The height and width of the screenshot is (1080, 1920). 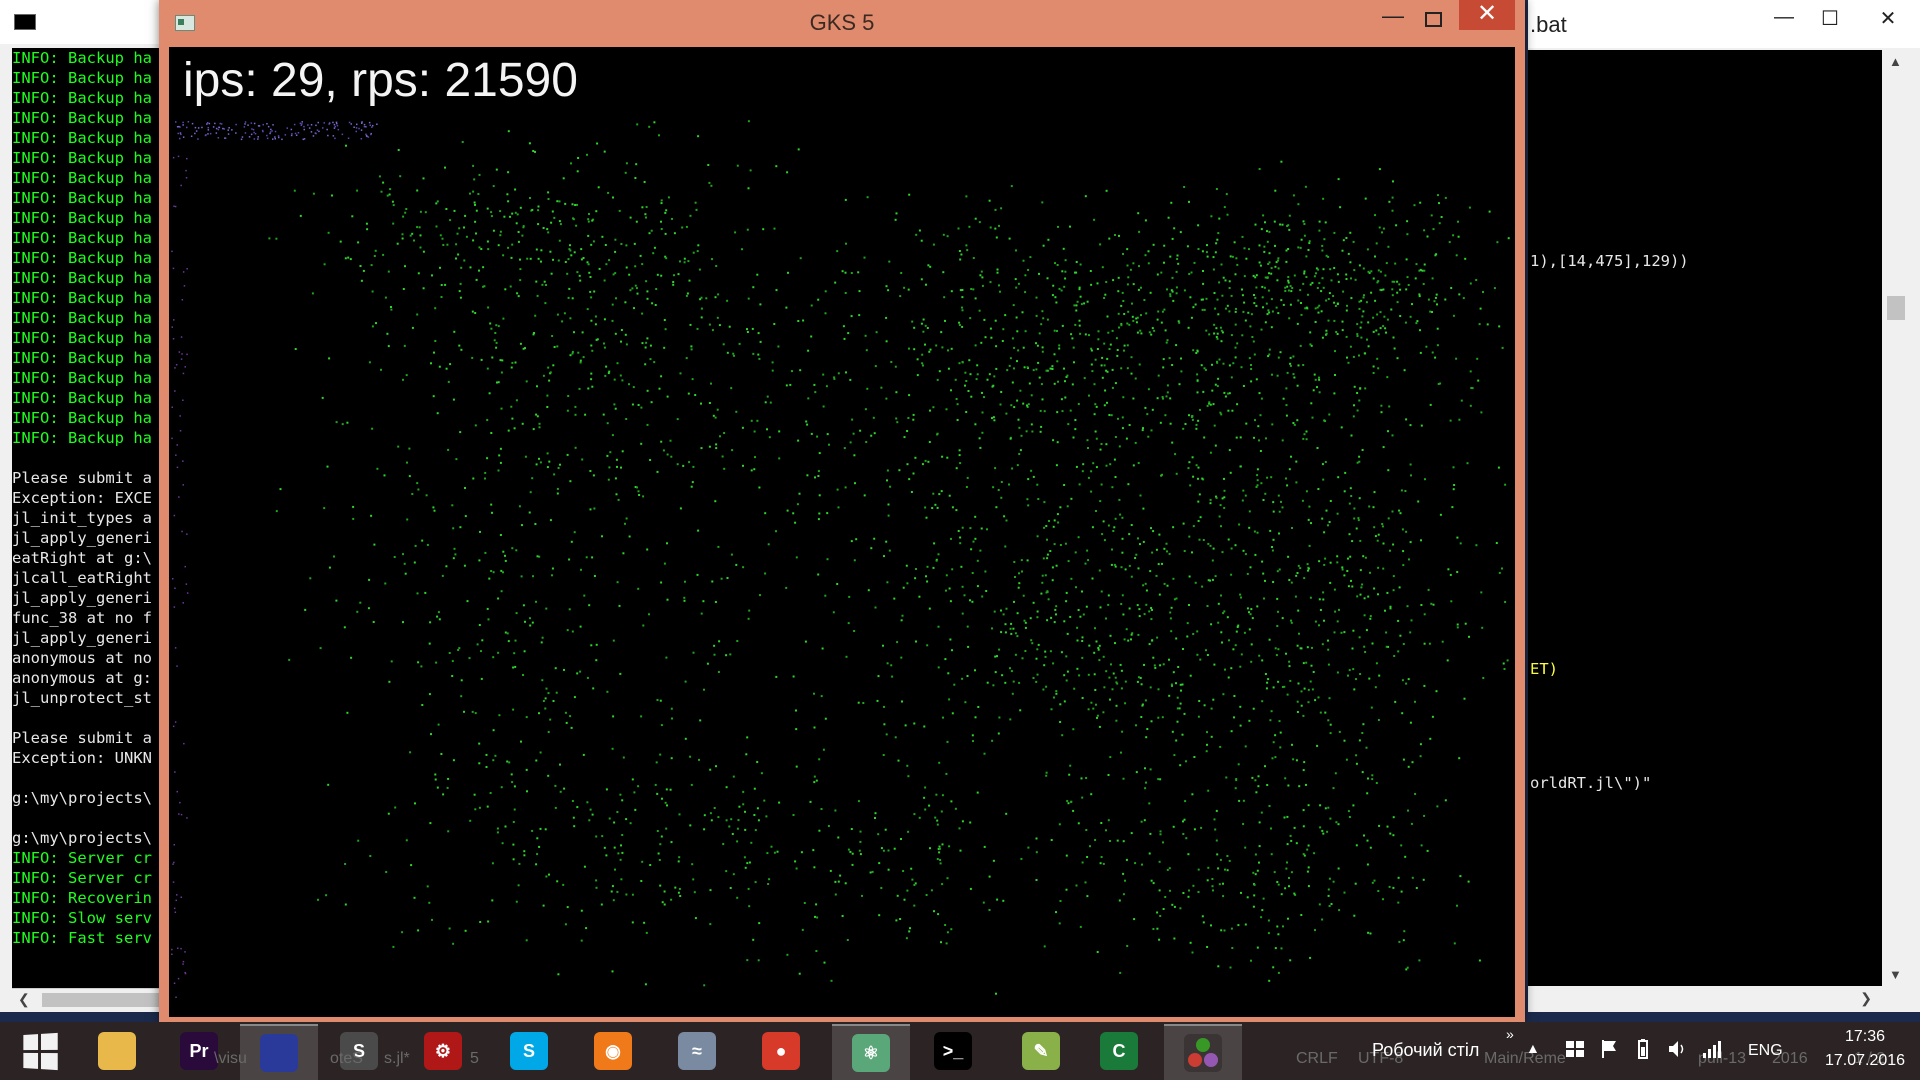 I want to click on editor-horizontal-scrollbar: ❯, so click(x=1705, y=999).